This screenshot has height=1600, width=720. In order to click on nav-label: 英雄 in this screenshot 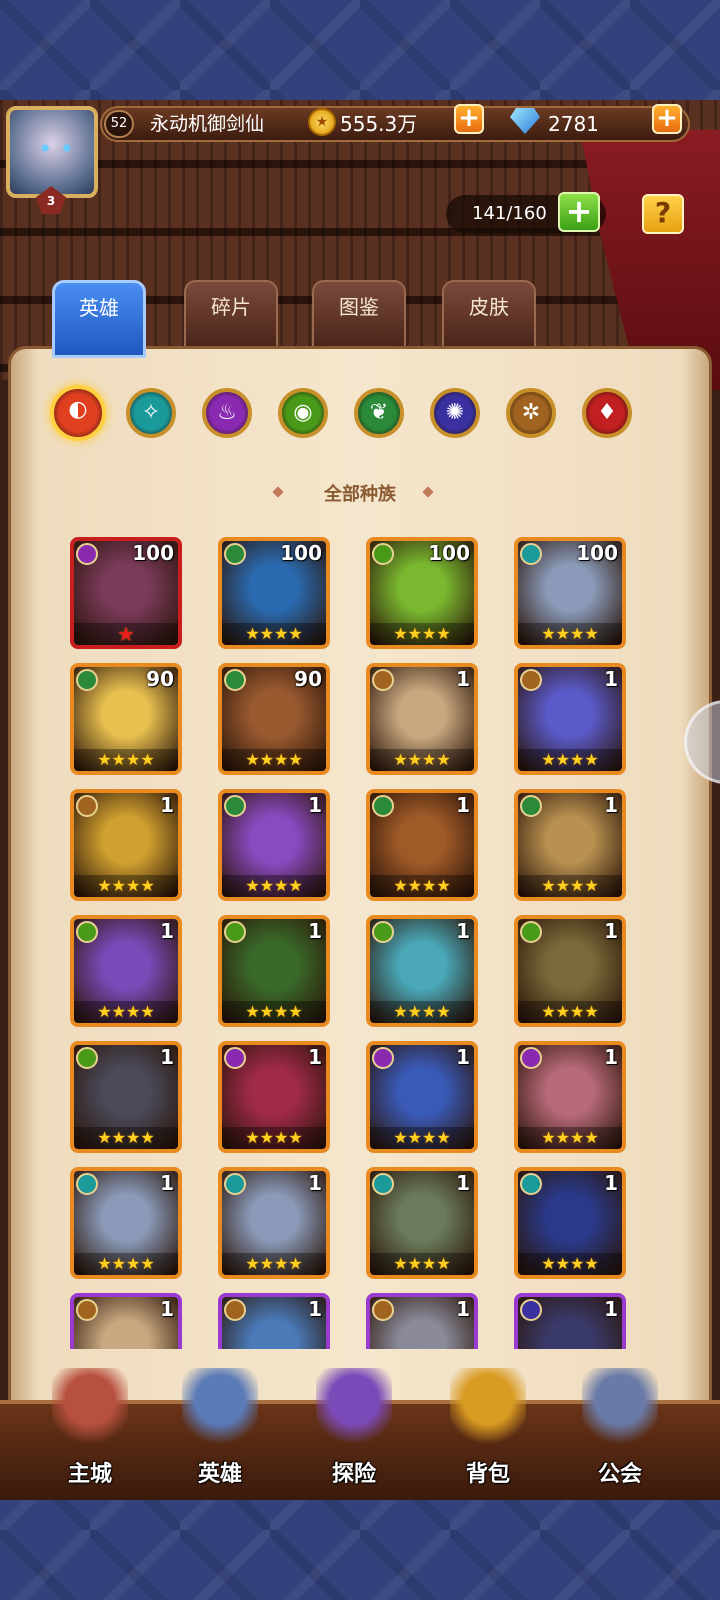, I will do `click(219, 1474)`.